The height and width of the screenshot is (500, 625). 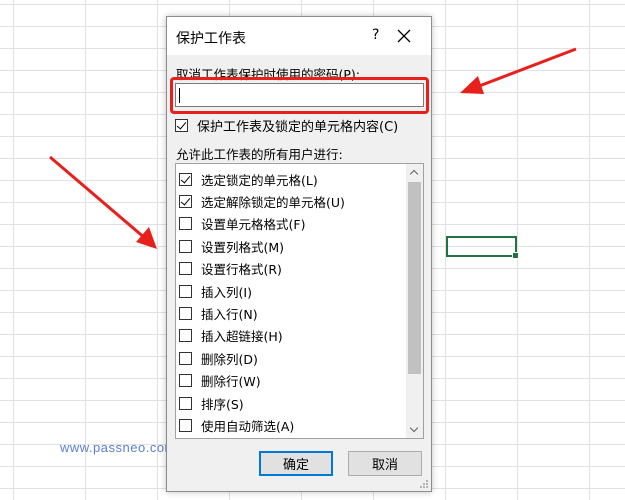 I want to click on arrow-right-pointing-to-password, so click(x=518, y=70).